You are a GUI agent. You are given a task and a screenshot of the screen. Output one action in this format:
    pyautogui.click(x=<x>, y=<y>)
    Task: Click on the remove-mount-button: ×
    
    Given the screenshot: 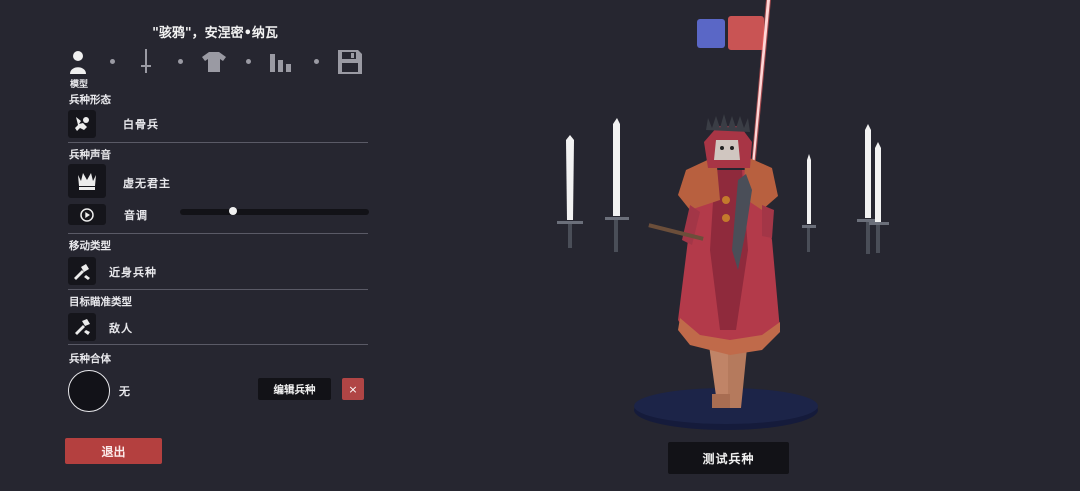 What is the action you would take?
    pyautogui.click(x=353, y=389)
    